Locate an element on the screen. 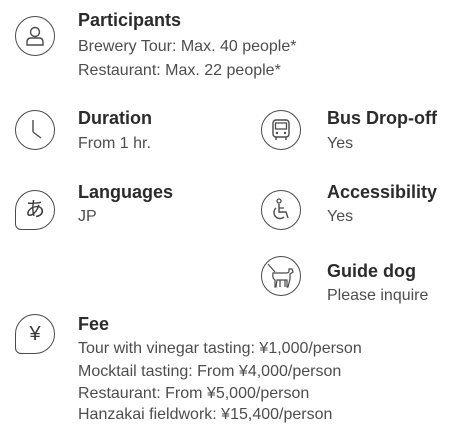 The width and height of the screenshot is (462, 425). accessibility-value: Yes is located at coordinates (340, 216).